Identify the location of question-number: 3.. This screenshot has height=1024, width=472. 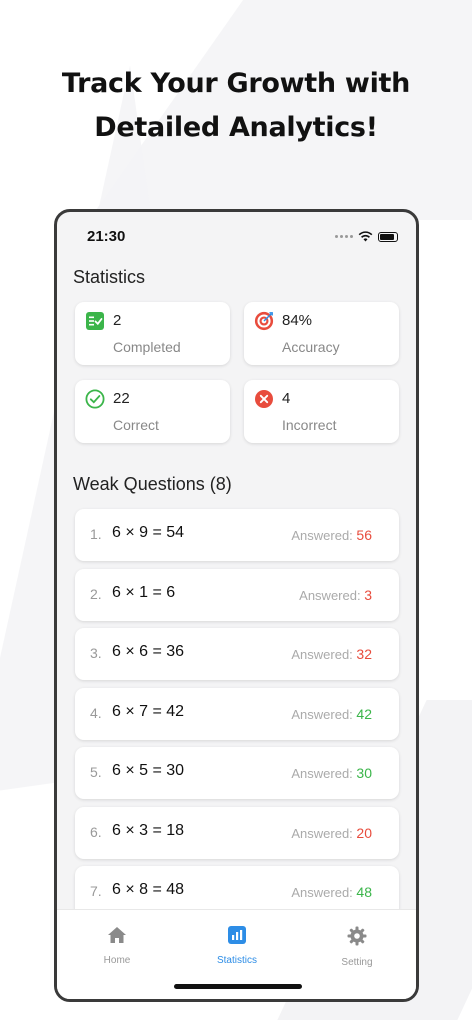
(96, 653).